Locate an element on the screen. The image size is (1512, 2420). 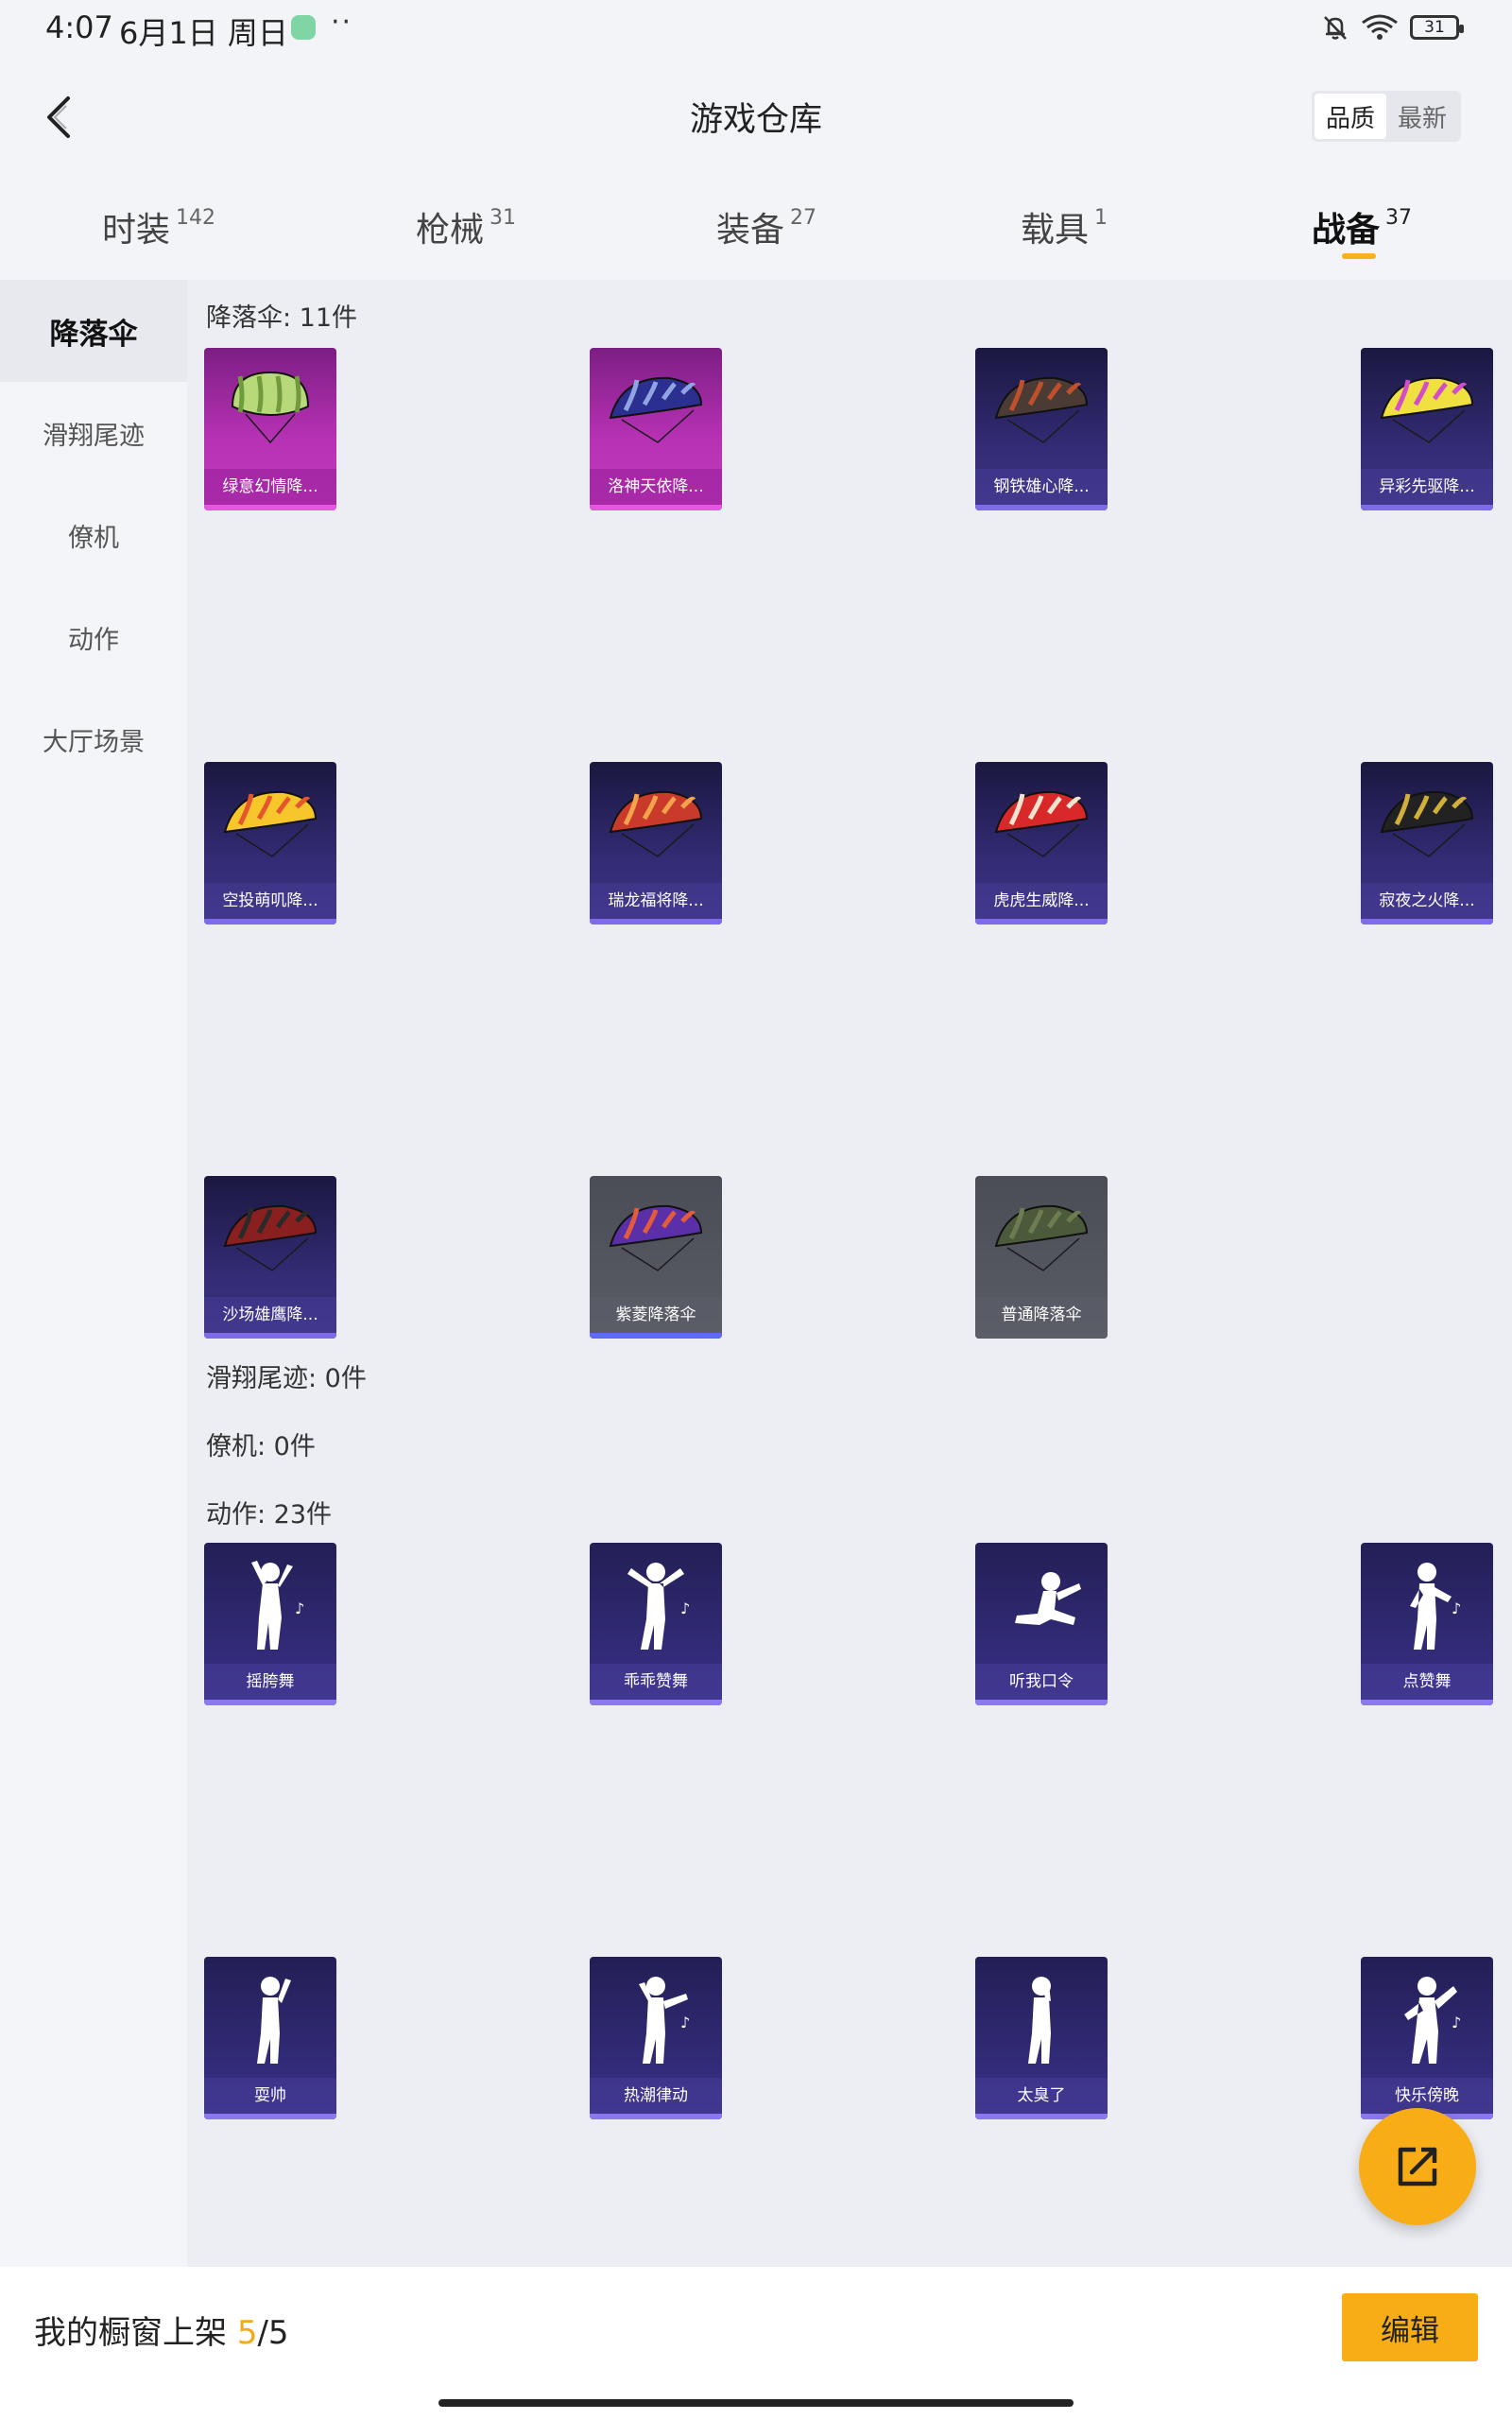
page-title: 游戏仓库 is located at coordinates (755, 120).